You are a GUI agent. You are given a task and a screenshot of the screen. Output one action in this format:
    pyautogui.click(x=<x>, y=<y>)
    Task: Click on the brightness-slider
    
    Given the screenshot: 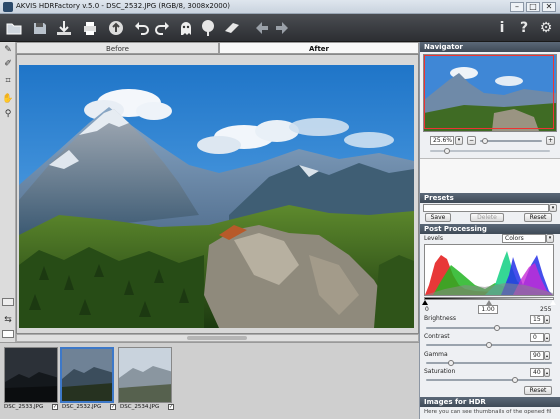 What is the action you would take?
    pyautogui.click(x=489, y=328)
    